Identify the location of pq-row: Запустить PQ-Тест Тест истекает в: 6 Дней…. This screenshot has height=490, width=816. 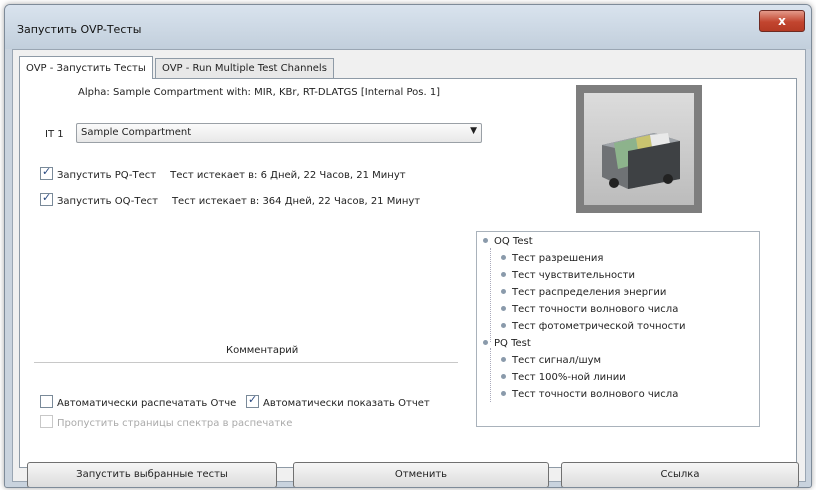
(223, 173).